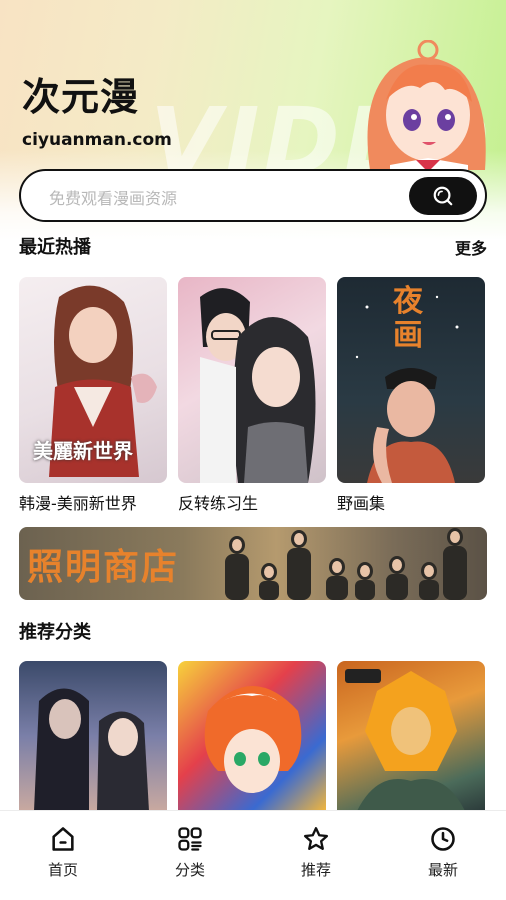  What do you see at coordinates (189, 870) in the screenshot?
I see `tab-category-label: 分类` at bounding box center [189, 870].